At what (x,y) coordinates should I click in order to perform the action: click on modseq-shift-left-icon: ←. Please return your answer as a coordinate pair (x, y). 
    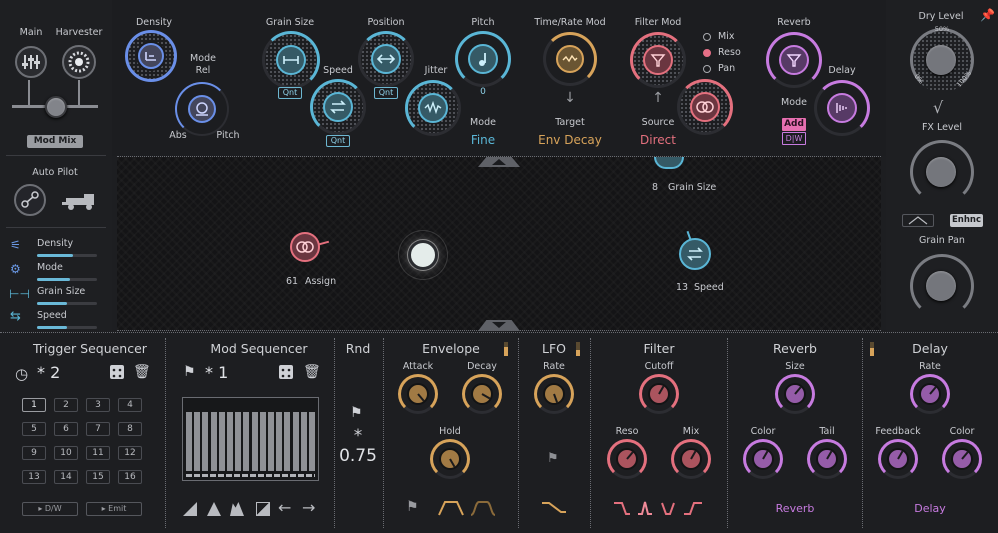
    Looking at the image, I should click on (284, 507).